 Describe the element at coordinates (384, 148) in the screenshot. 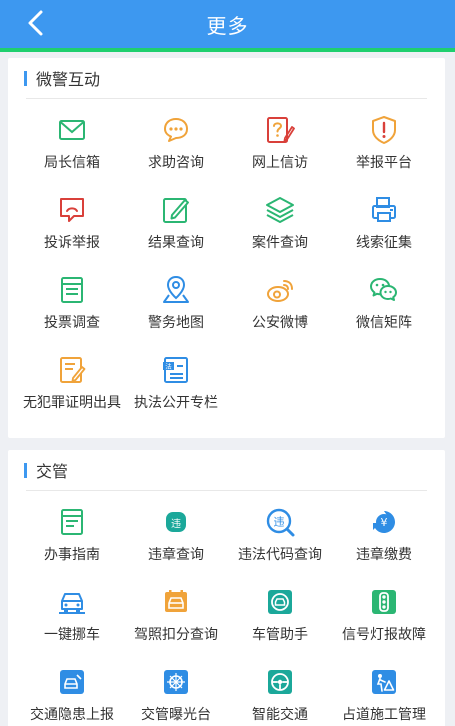

I see `grid-item-report-platform: 举报平台` at that location.